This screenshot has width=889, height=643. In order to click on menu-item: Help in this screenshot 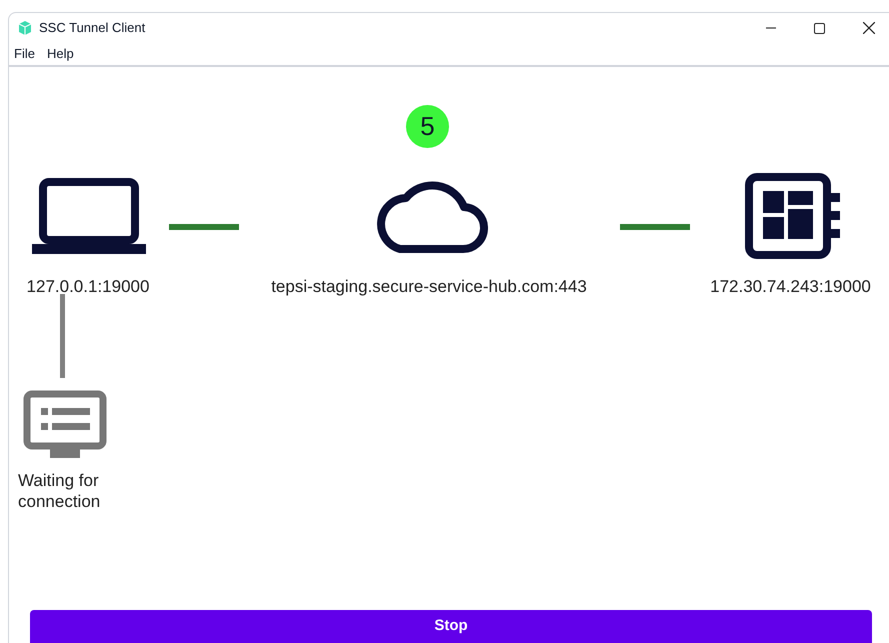, I will do `click(60, 54)`.